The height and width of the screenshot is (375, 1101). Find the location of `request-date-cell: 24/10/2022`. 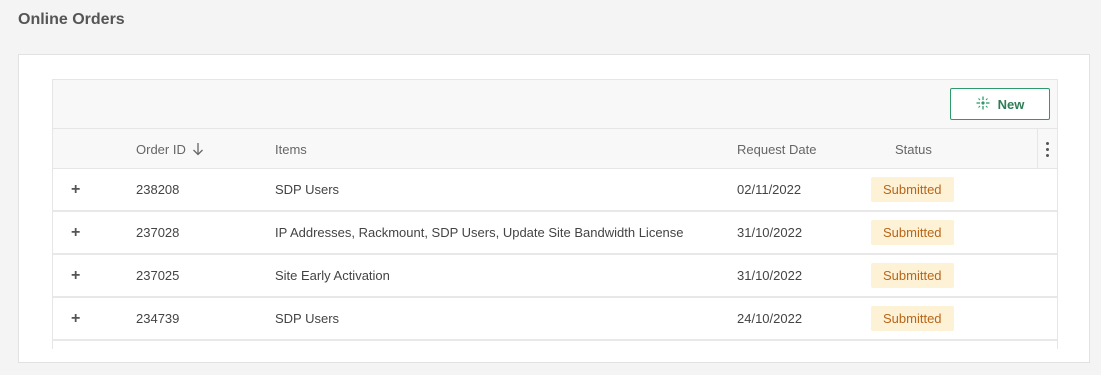

request-date-cell: 24/10/2022 is located at coordinates (770, 318).